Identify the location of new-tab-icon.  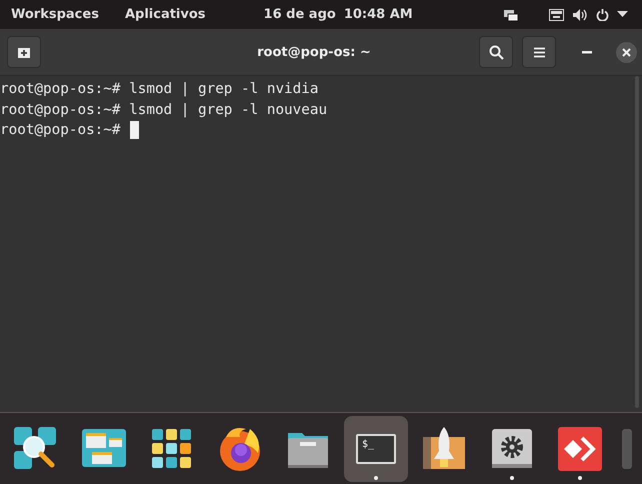
(24, 52).